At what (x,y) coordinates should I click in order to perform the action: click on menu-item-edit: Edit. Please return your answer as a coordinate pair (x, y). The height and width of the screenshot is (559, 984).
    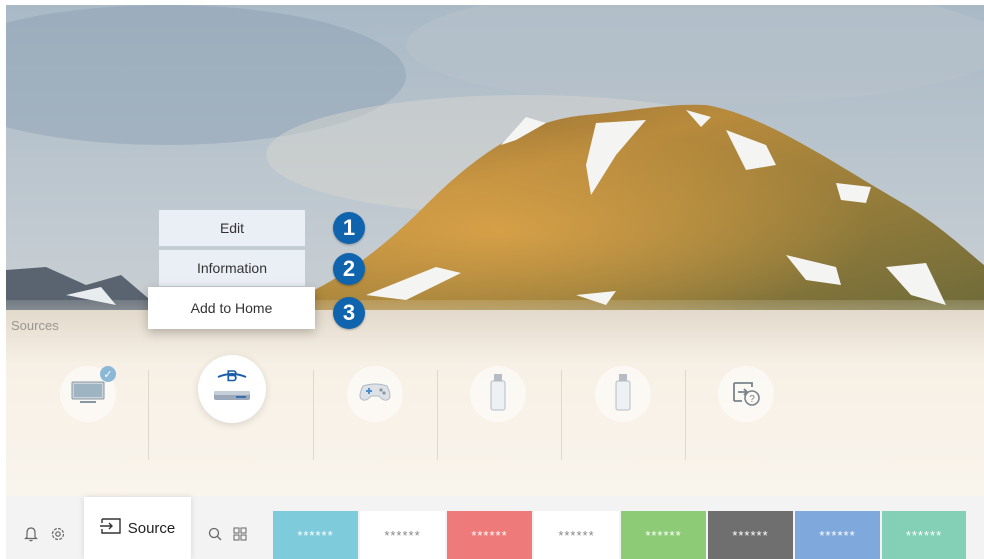
    Looking at the image, I should click on (232, 228).